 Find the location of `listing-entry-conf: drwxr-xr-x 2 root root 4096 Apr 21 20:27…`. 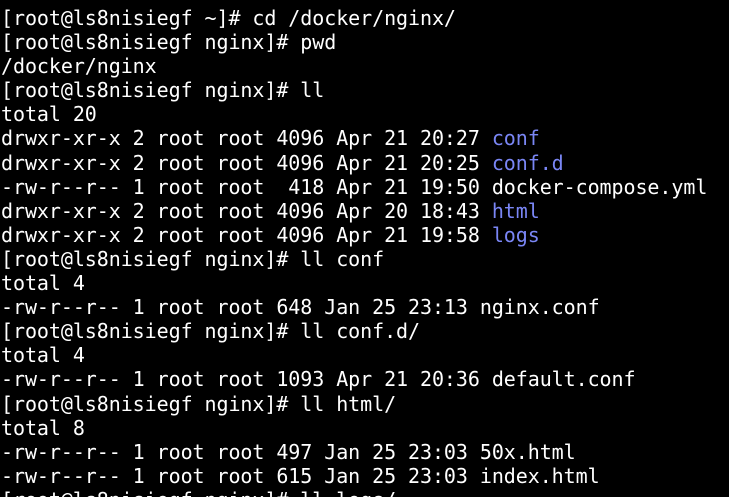

listing-entry-conf: drwxr-xr-x 2 root root 4096 Apr 21 20:27… is located at coordinates (364, 138).